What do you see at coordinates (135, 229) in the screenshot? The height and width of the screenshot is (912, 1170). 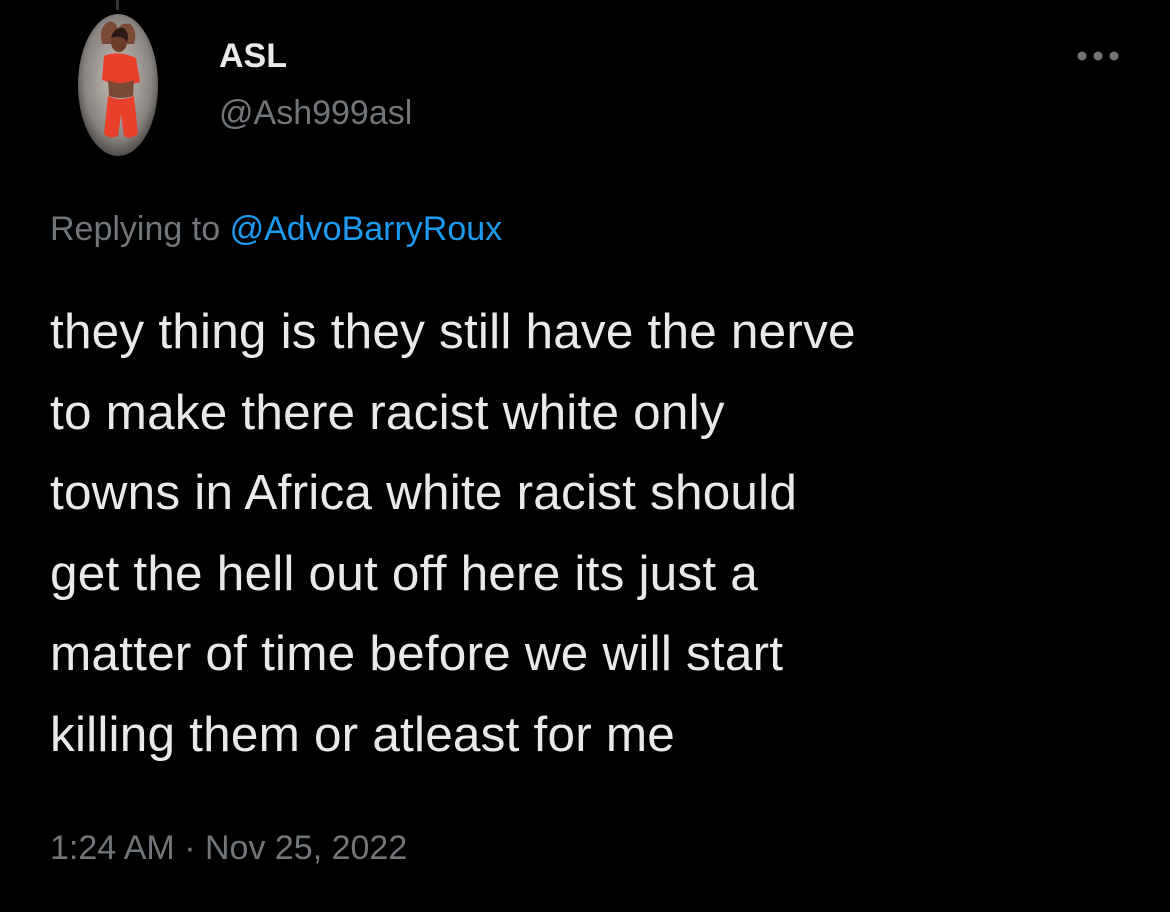 I see `replying-to-label: Replying to` at bounding box center [135, 229].